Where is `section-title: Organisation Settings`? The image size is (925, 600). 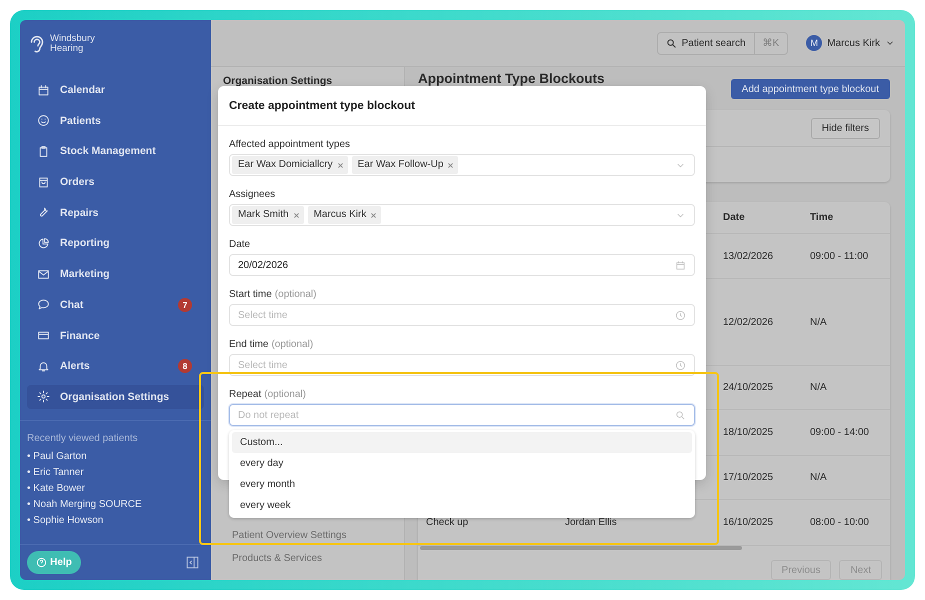 section-title: Organisation Settings is located at coordinates (278, 81).